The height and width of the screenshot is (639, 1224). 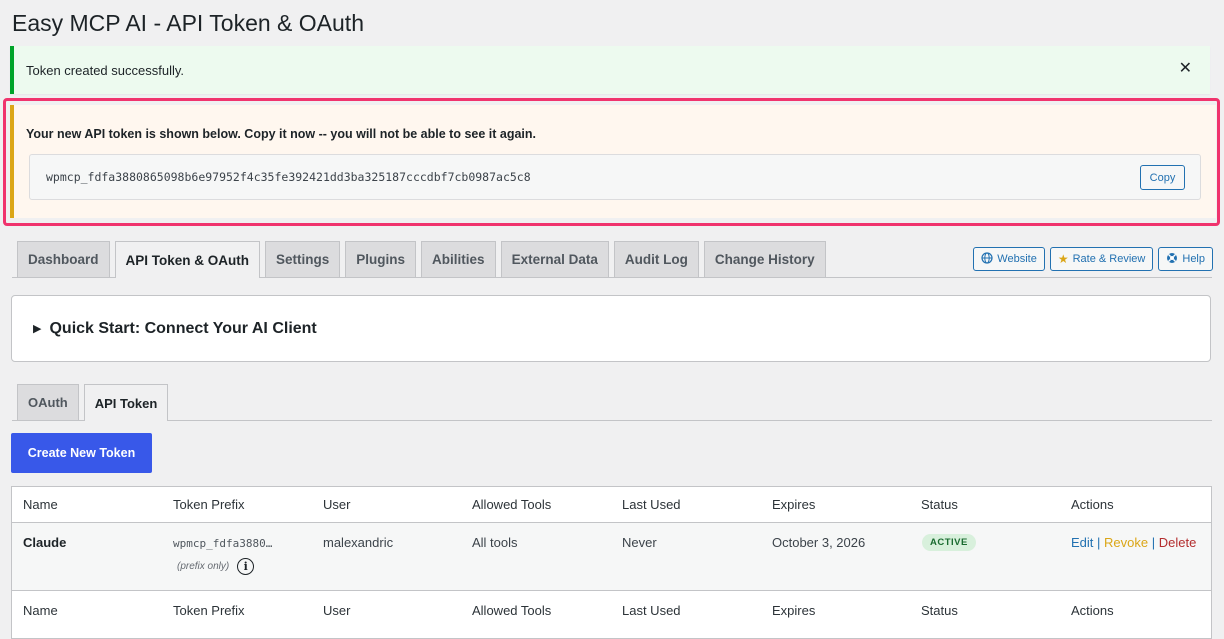 I want to click on success-notice: Token created successfully. ✕, so click(x=610, y=70).